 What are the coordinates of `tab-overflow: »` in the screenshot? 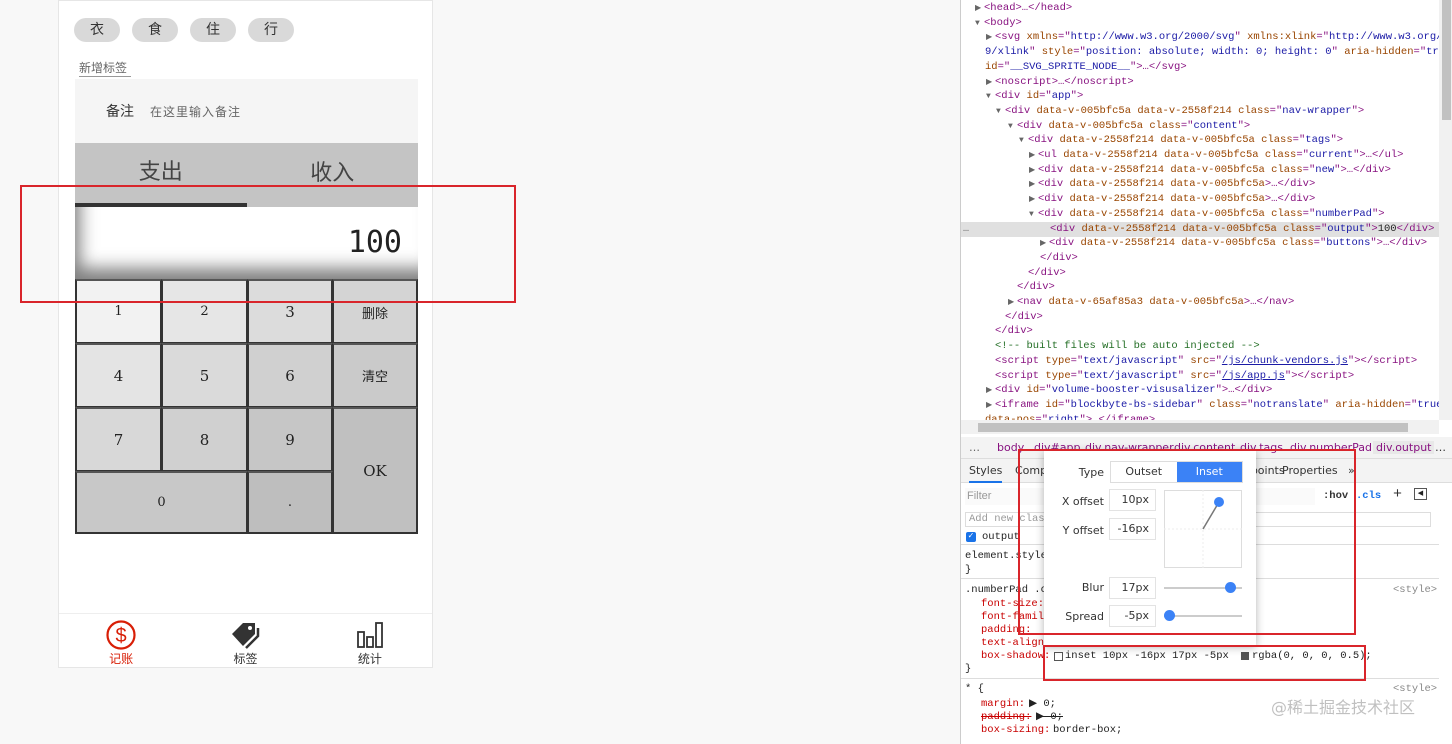 It's located at (1351, 470).